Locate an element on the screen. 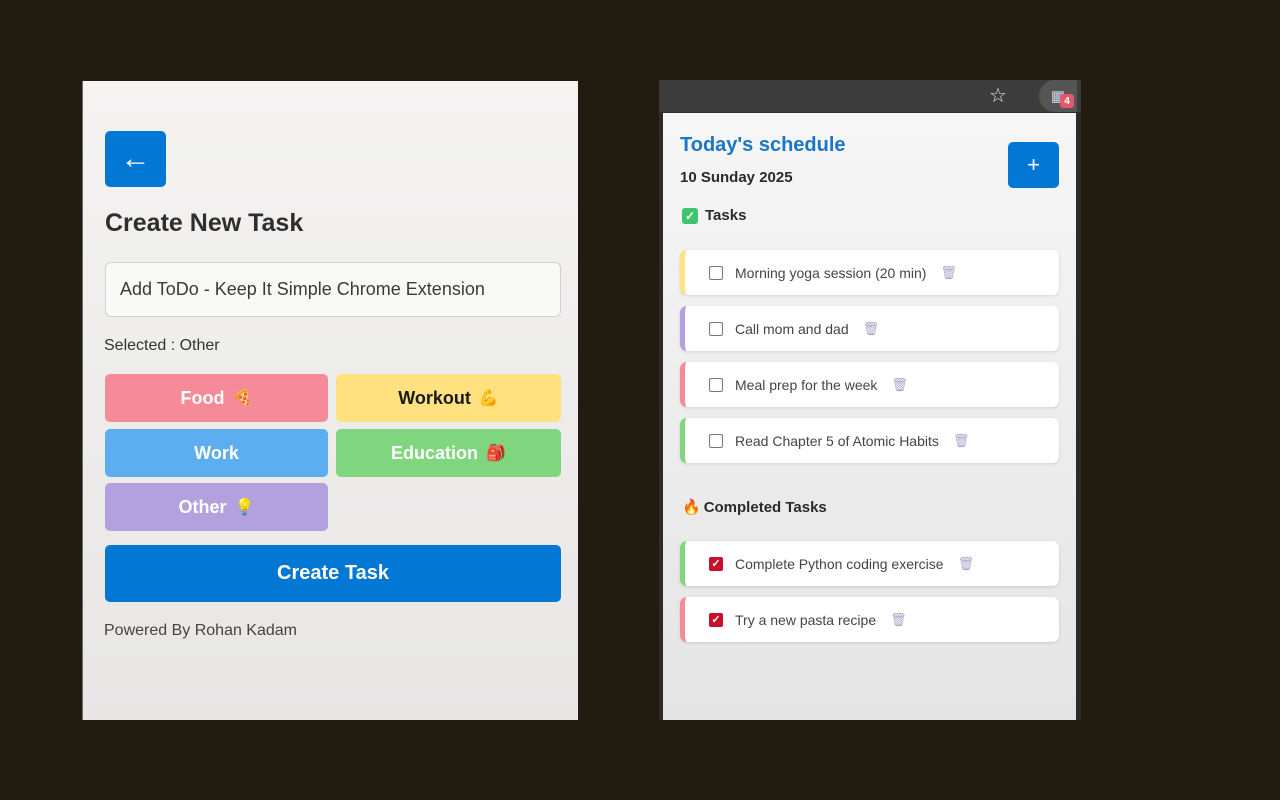 This screenshot has width=1280, height=800. plus-icon: + is located at coordinates (1033, 164).